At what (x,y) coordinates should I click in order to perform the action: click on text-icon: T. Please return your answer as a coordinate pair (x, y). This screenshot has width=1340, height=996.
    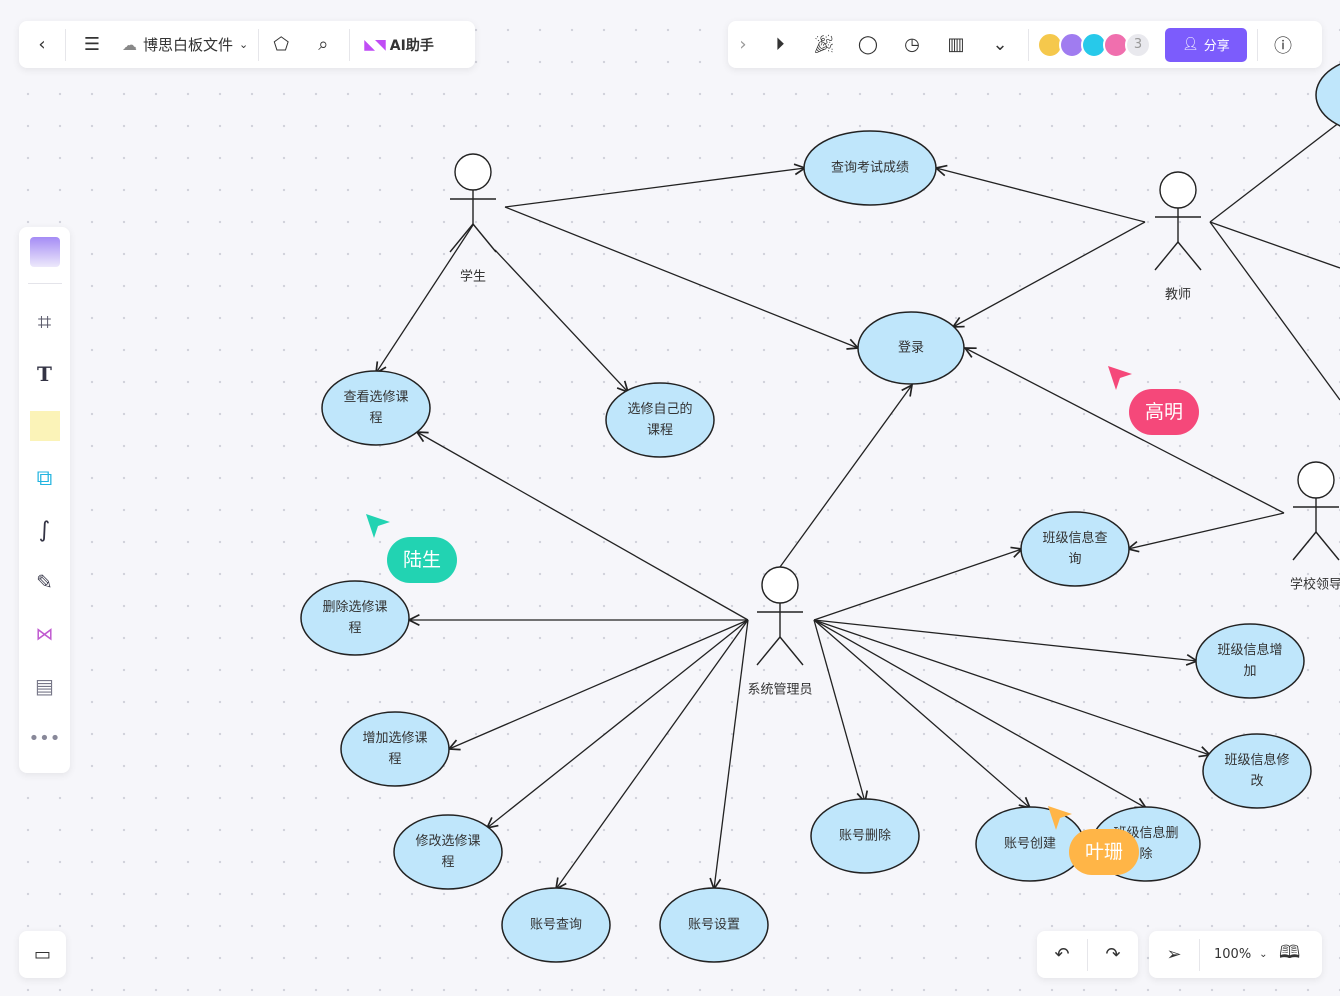
    Looking at the image, I should click on (44, 374).